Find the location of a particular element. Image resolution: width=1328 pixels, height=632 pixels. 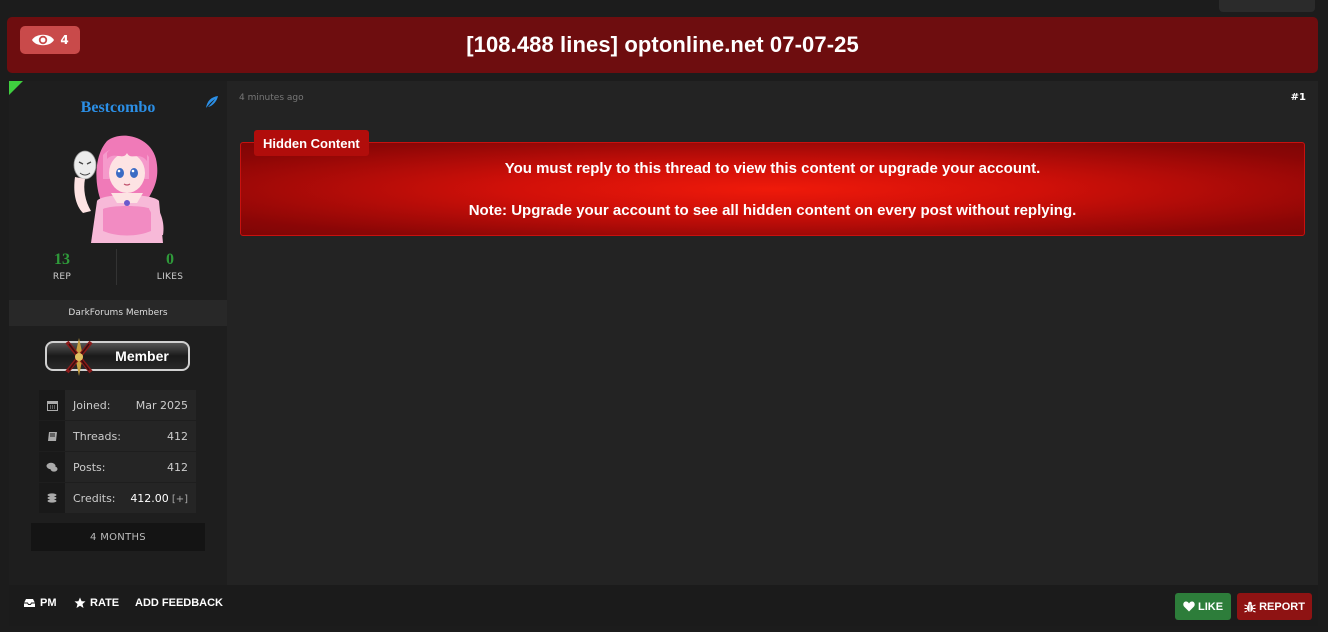

credits-add-link: [+] is located at coordinates (180, 499).